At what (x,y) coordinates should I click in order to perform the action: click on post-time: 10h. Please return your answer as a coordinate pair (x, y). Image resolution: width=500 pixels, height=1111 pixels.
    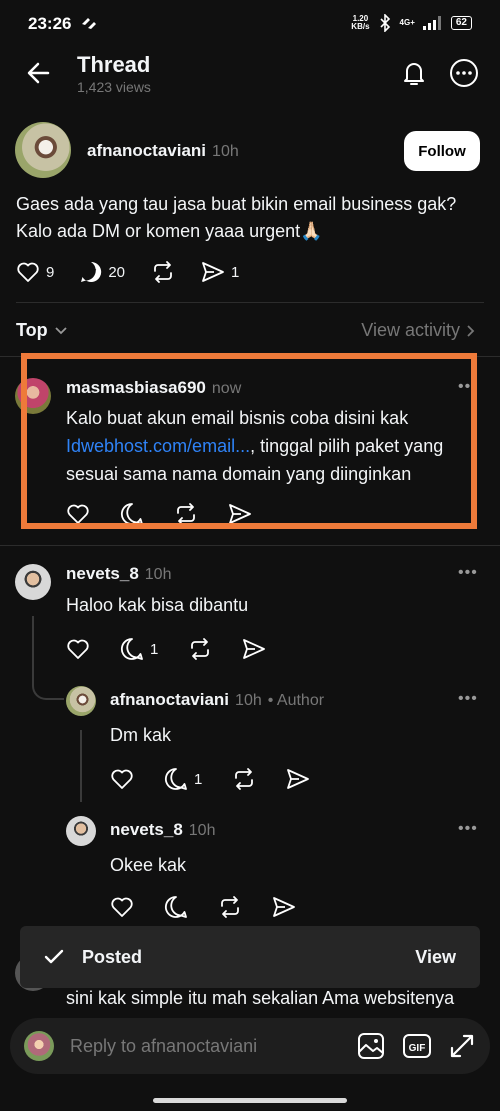
    Looking at the image, I should click on (225, 151).